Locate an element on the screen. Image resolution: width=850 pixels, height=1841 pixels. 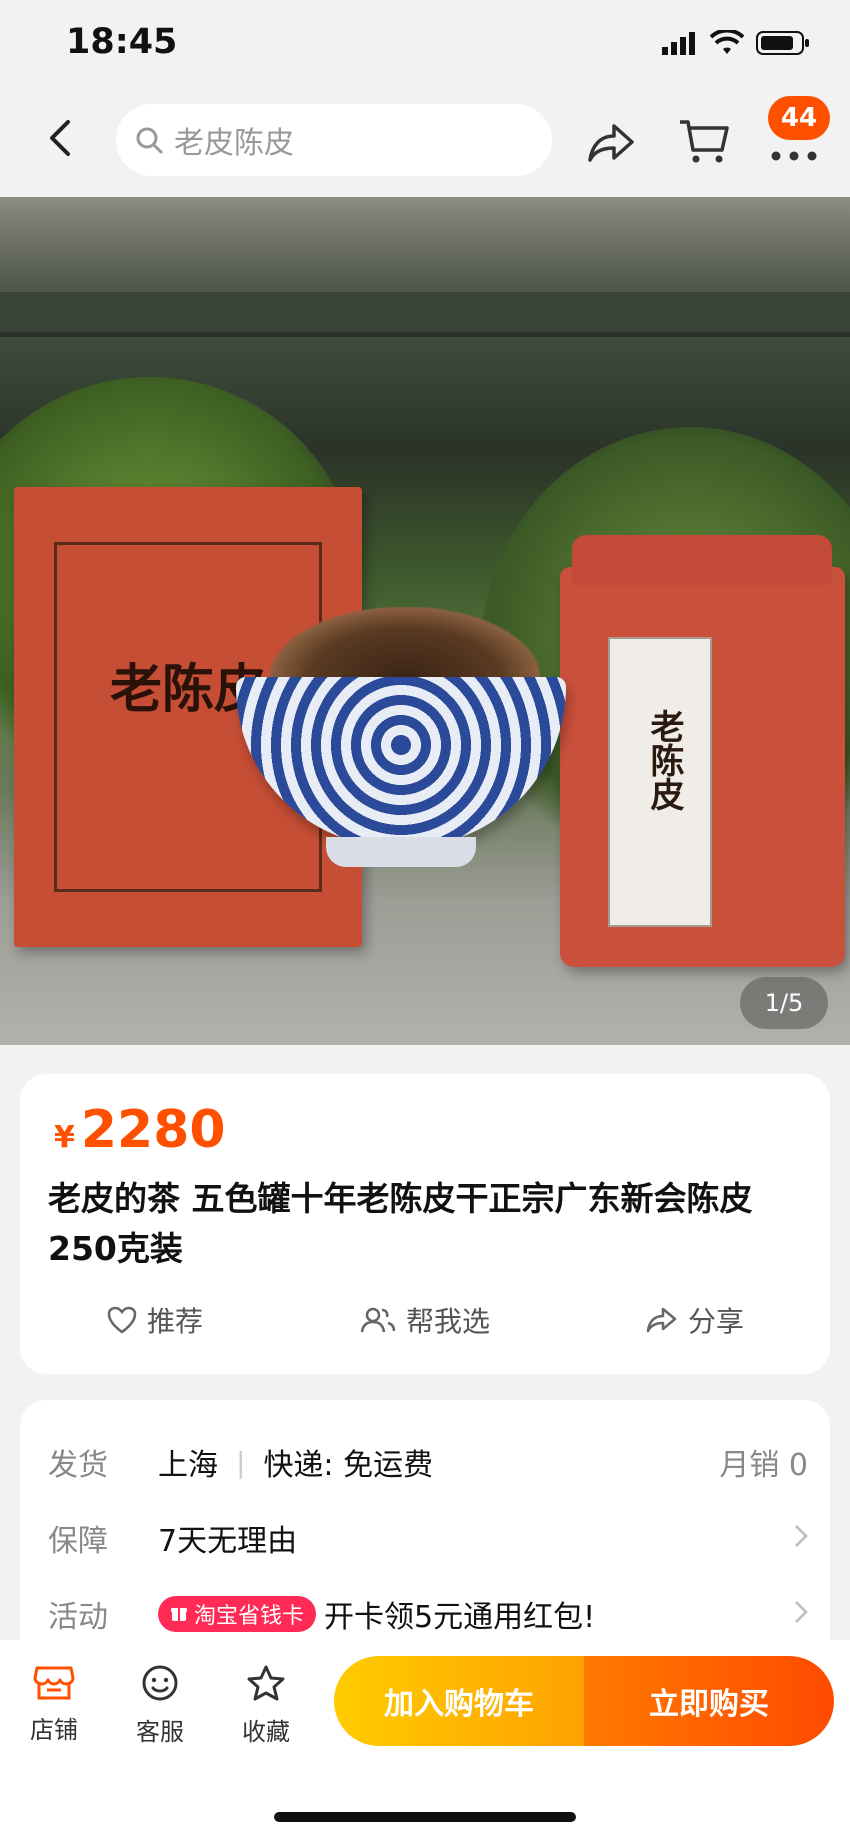
promo-row: 活动 淘宝省钱卡 开卡领5元通用红包! is located at coordinates (428, 1614).